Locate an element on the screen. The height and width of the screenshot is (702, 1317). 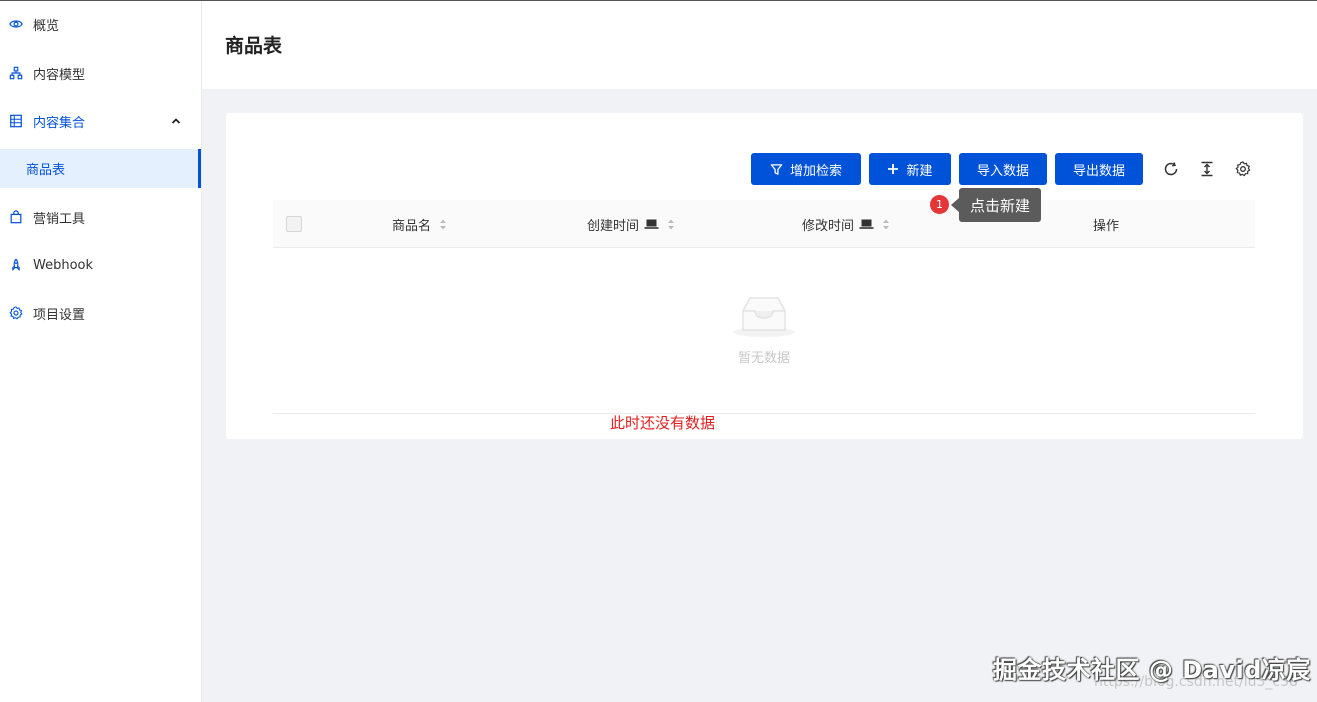
column-height-icon is located at coordinates (1207, 169).